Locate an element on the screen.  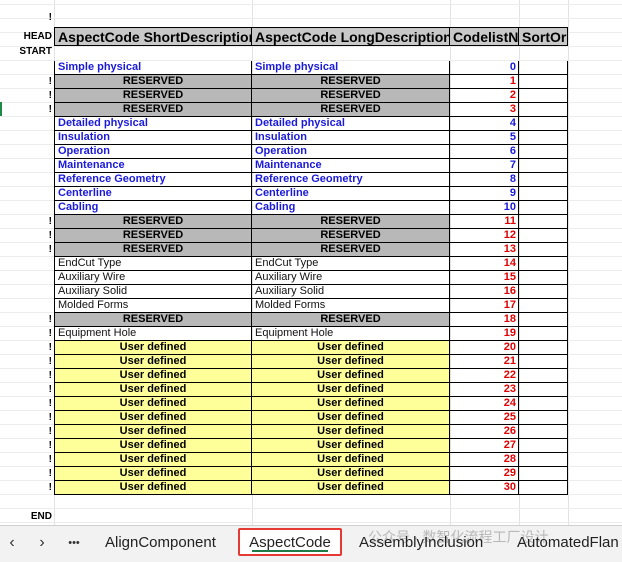
tab-aspect-code: AspectCode is located at coordinates (290, 542).